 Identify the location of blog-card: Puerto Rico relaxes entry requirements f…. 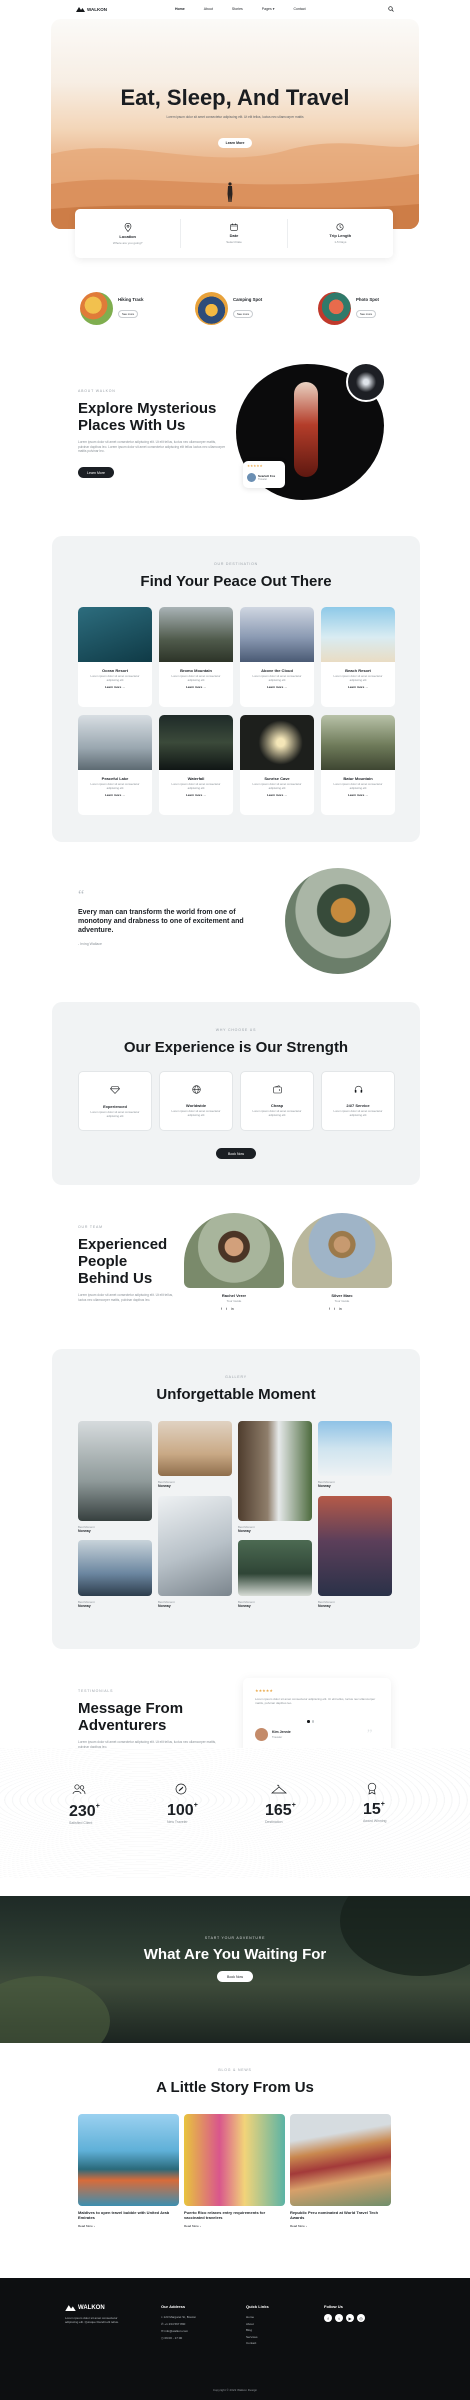
(234, 2171).